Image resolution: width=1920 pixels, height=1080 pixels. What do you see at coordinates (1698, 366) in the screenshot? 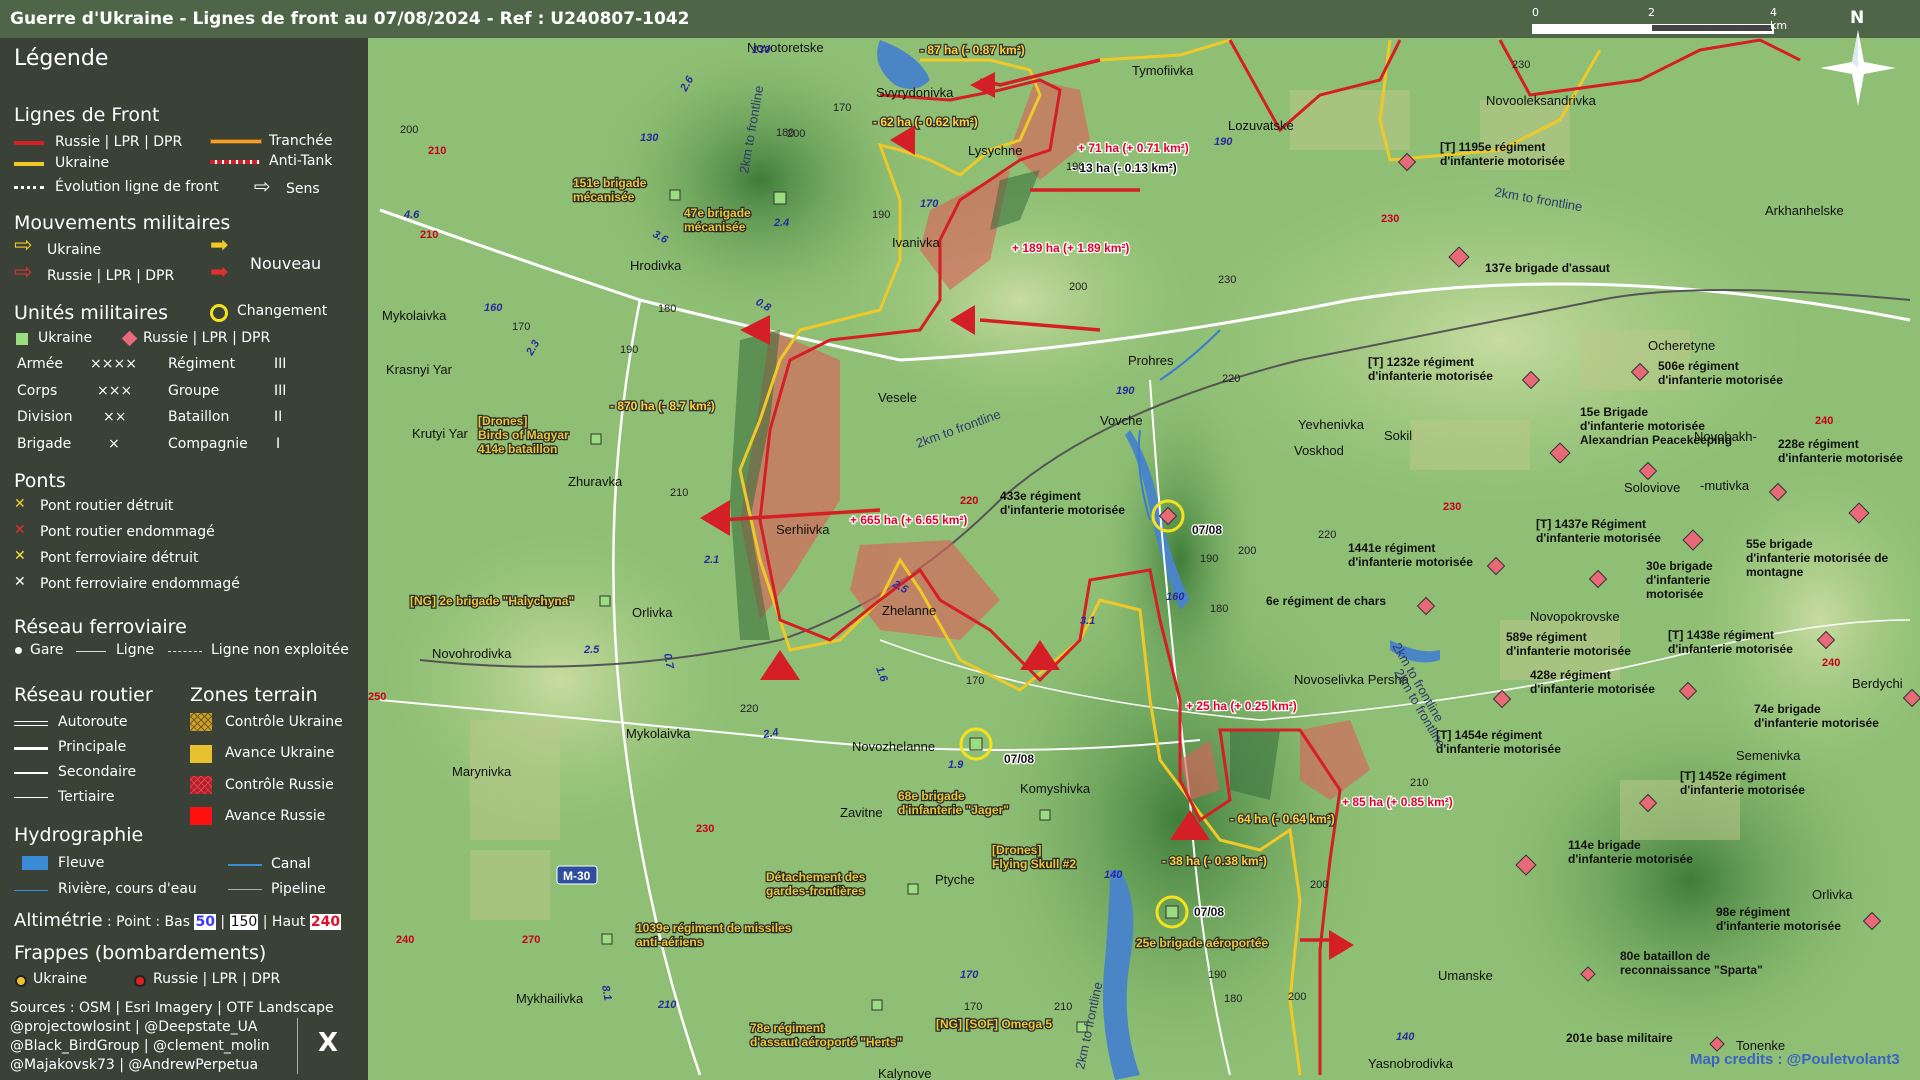
I see `unit-label: 506e régiment` at bounding box center [1698, 366].